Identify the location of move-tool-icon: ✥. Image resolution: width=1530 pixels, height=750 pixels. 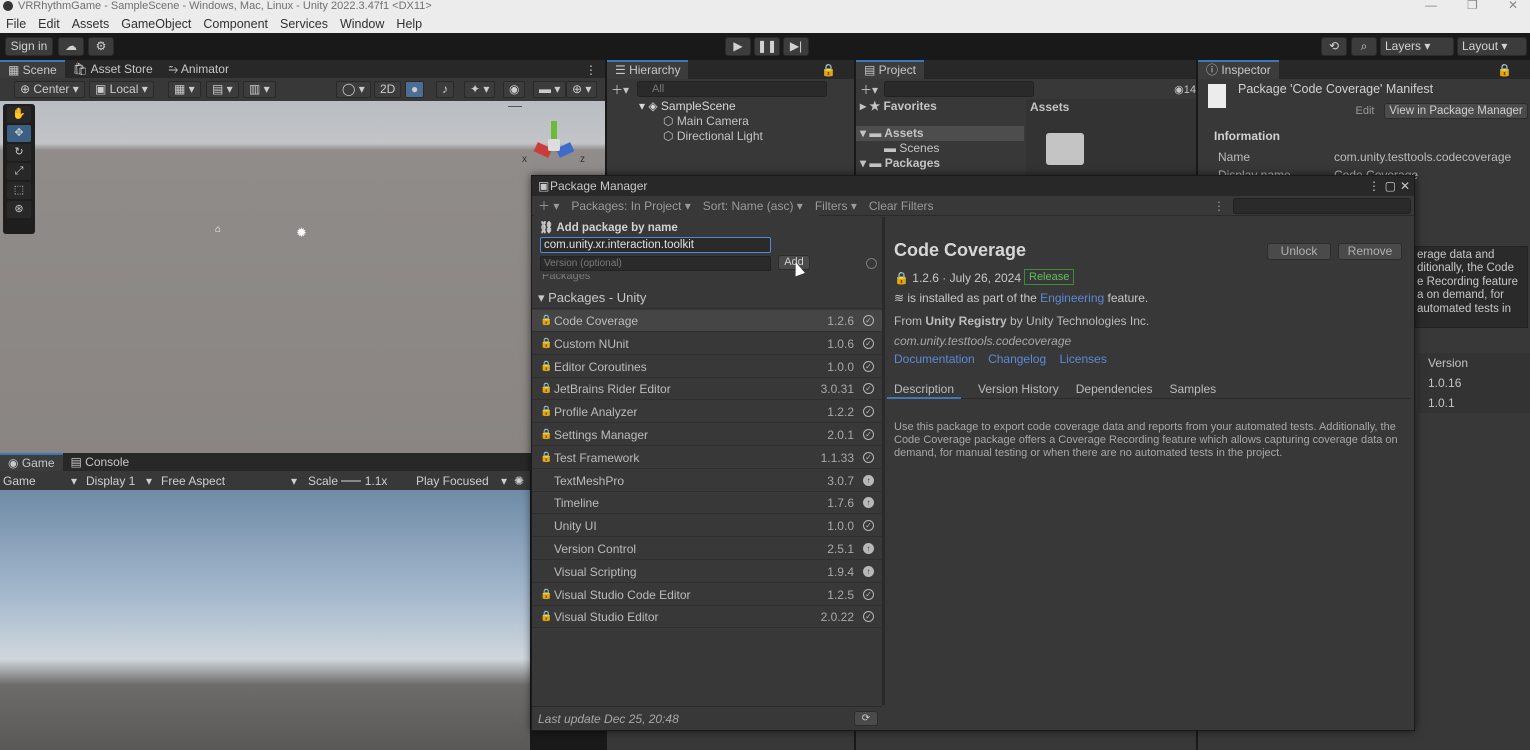
(19, 133).